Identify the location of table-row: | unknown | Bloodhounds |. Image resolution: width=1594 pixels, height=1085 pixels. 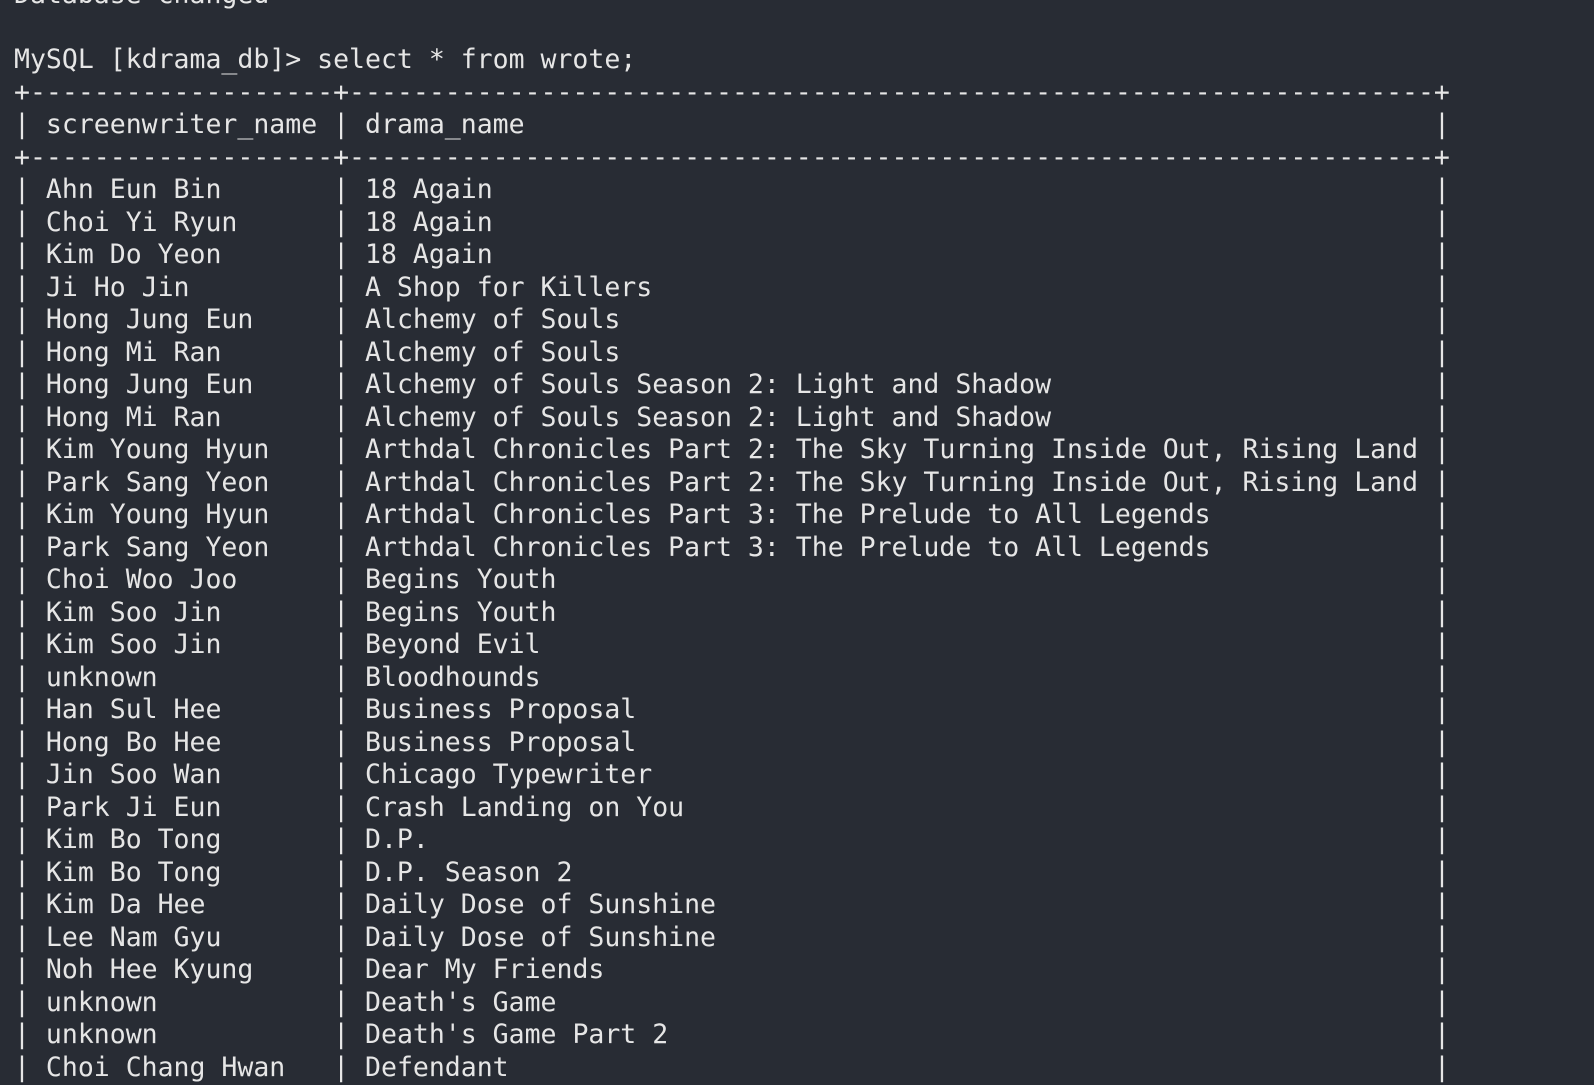
(732, 677).